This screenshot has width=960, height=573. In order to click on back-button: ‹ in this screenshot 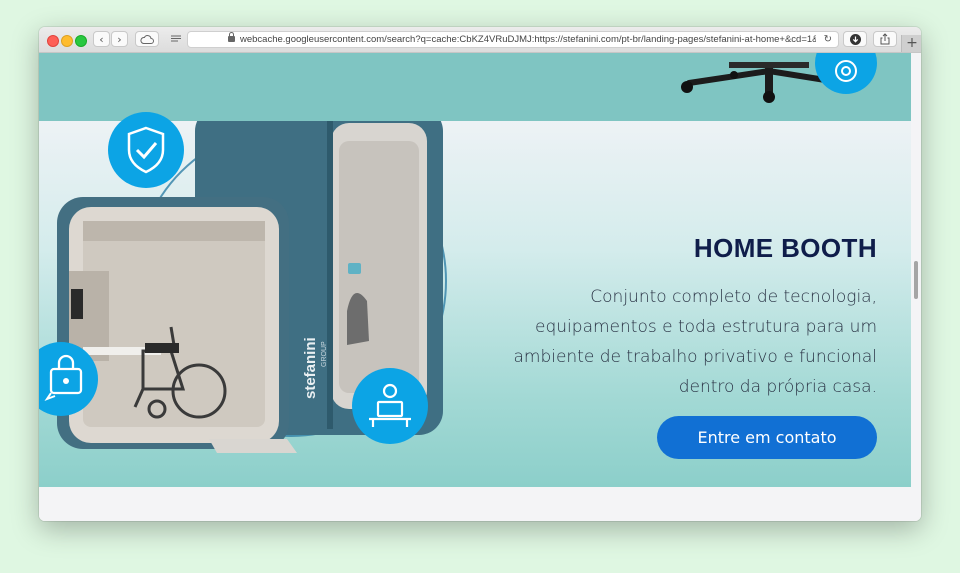, I will do `click(101, 39)`.